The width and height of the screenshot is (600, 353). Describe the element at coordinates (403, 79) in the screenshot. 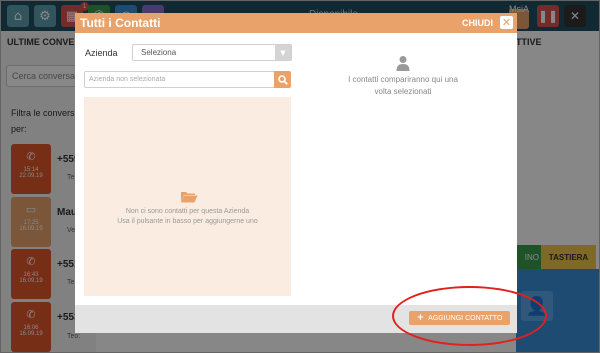

I see `selected-contacts-message: I contatti compariranno qui una` at that location.